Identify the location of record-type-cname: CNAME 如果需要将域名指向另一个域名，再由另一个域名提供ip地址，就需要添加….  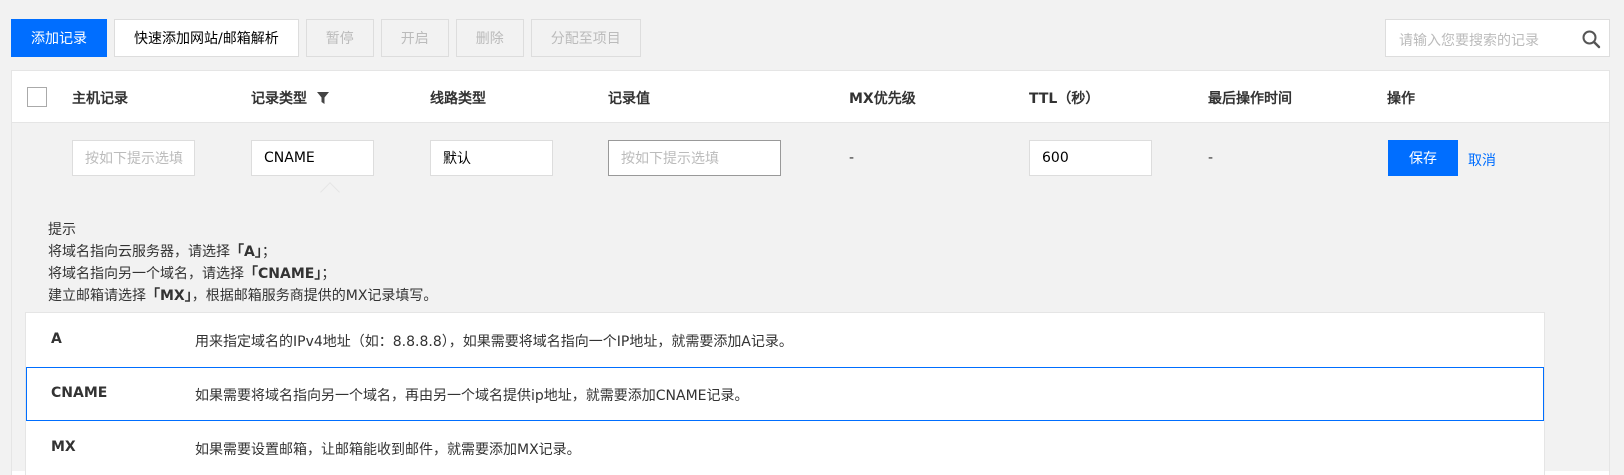
(785, 394).